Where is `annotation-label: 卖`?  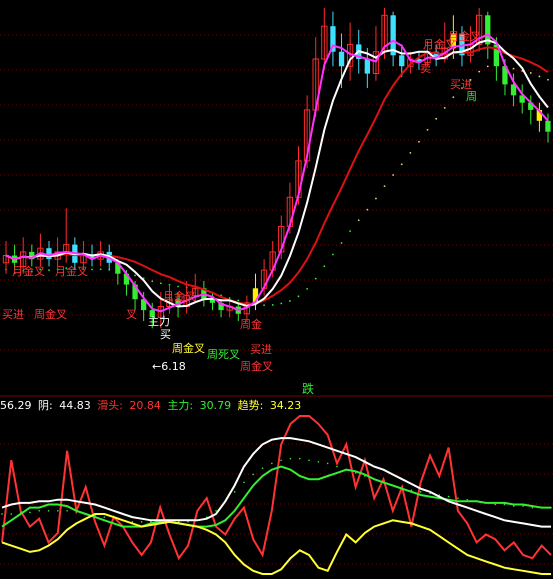
annotation-label: 卖 is located at coordinates (425, 68).